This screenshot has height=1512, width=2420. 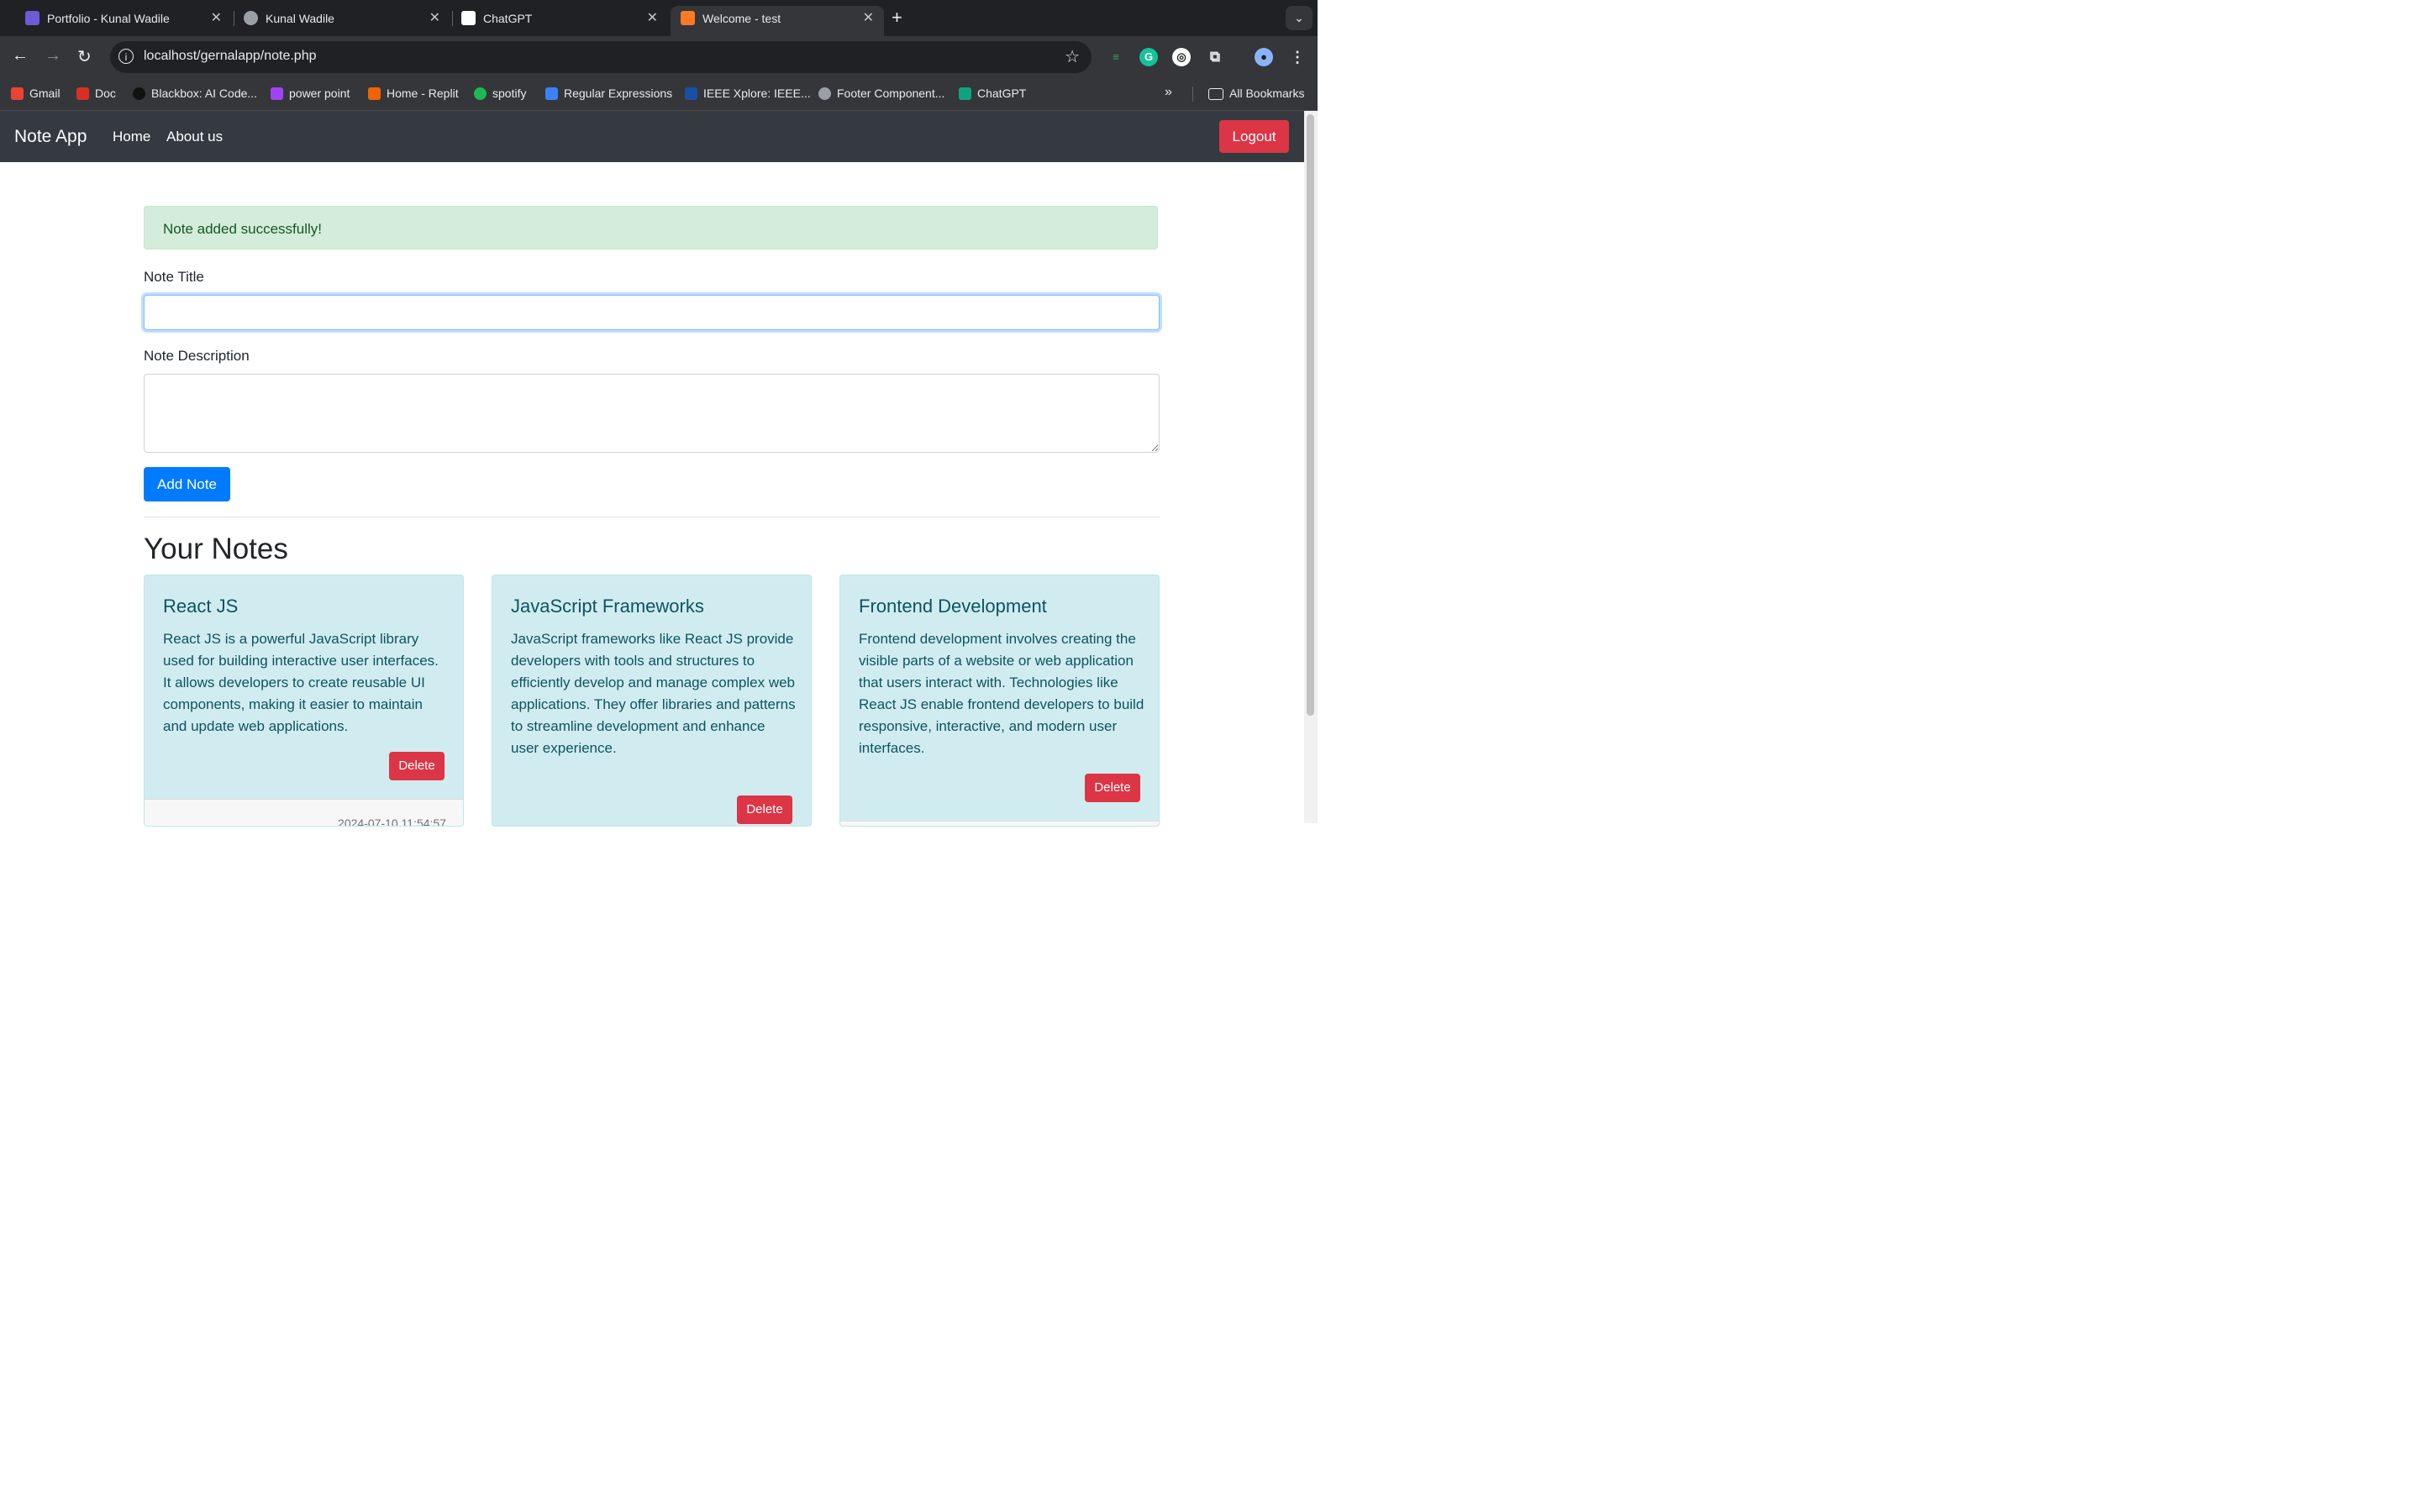 I want to click on bookmark-chatgpt: ChatGPT, so click(x=992, y=93).